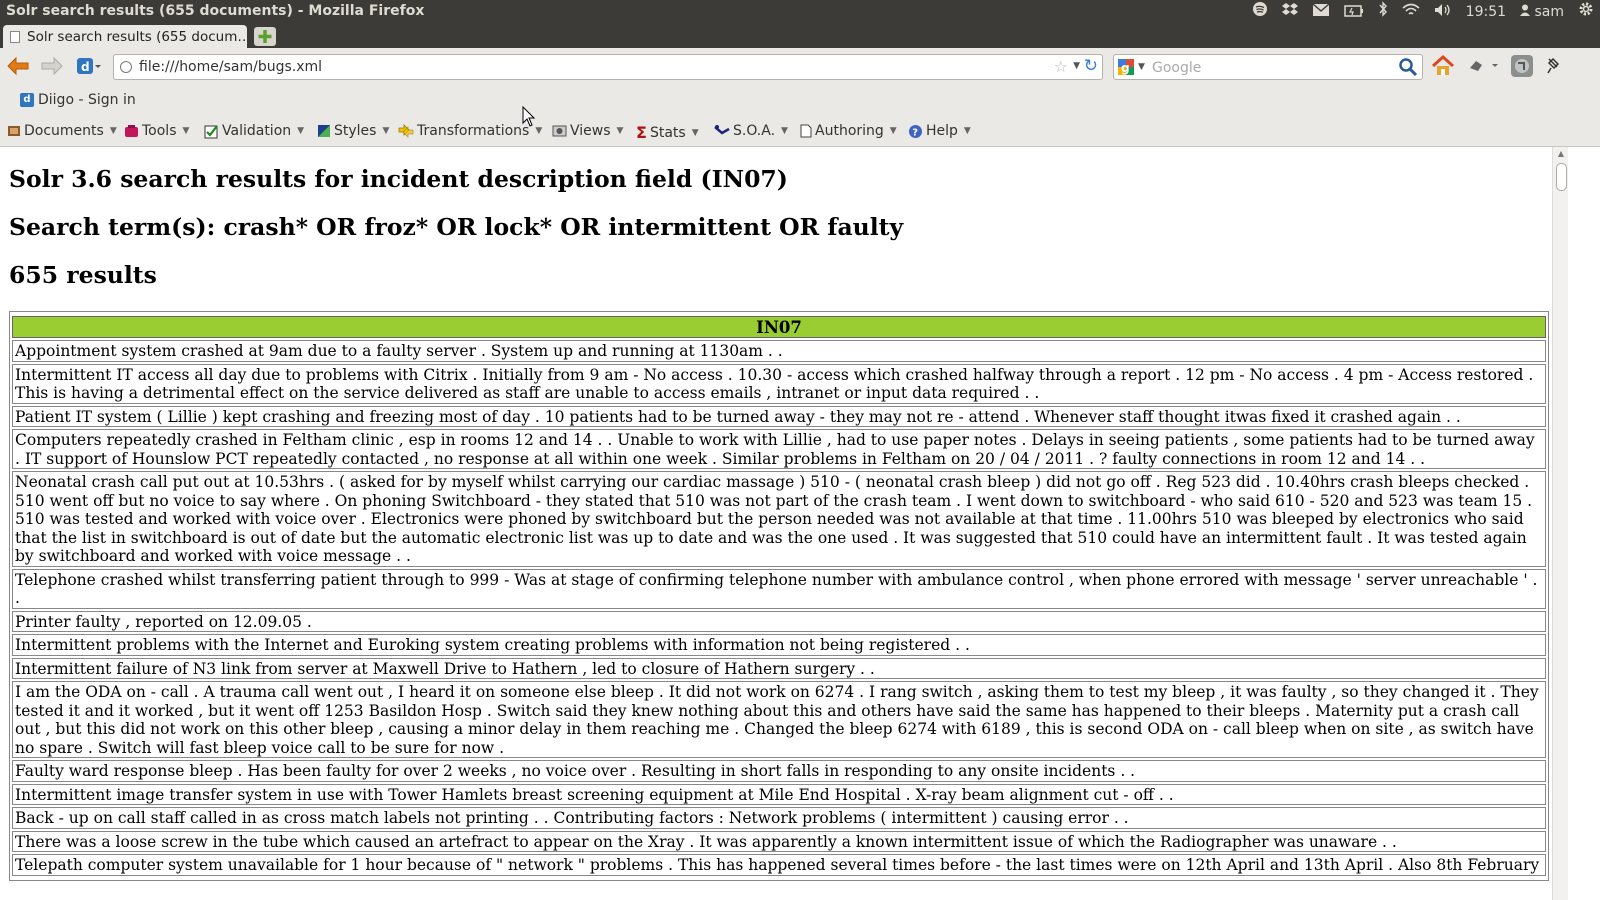 This screenshot has height=900, width=1600. What do you see at coordinates (529, 116) in the screenshot?
I see `mouse-cursor-icon` at bounding box center [529, 116].